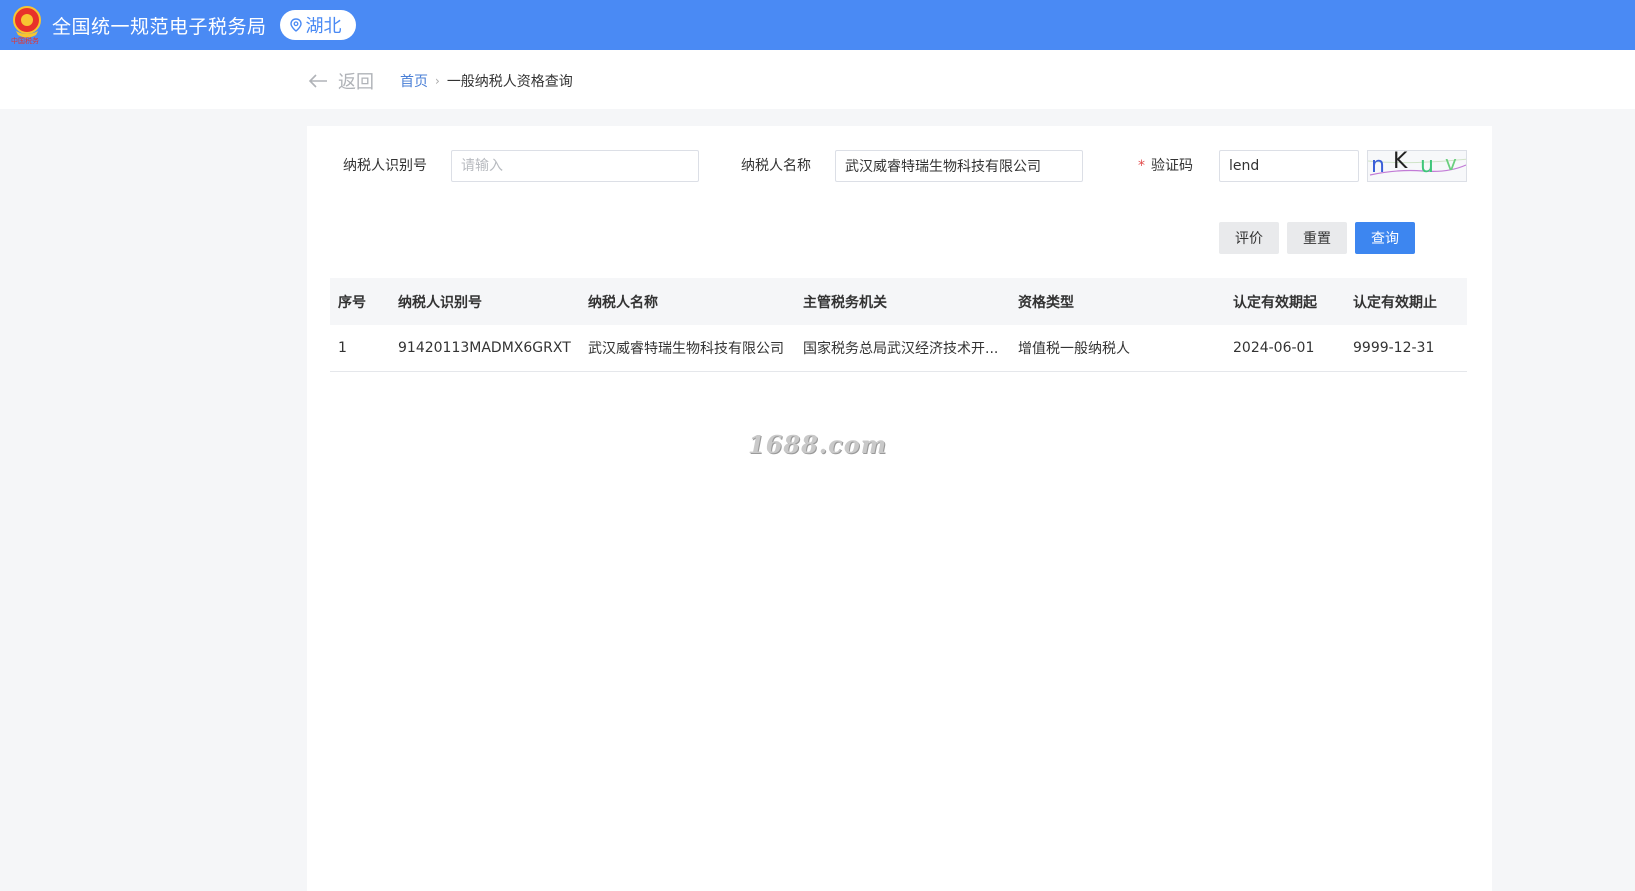  What do you see at coordinates (385, 166) in the screenshot?
I see `taxpayer-id-label: 纳税人识别号` at bounding box center [385, 166].